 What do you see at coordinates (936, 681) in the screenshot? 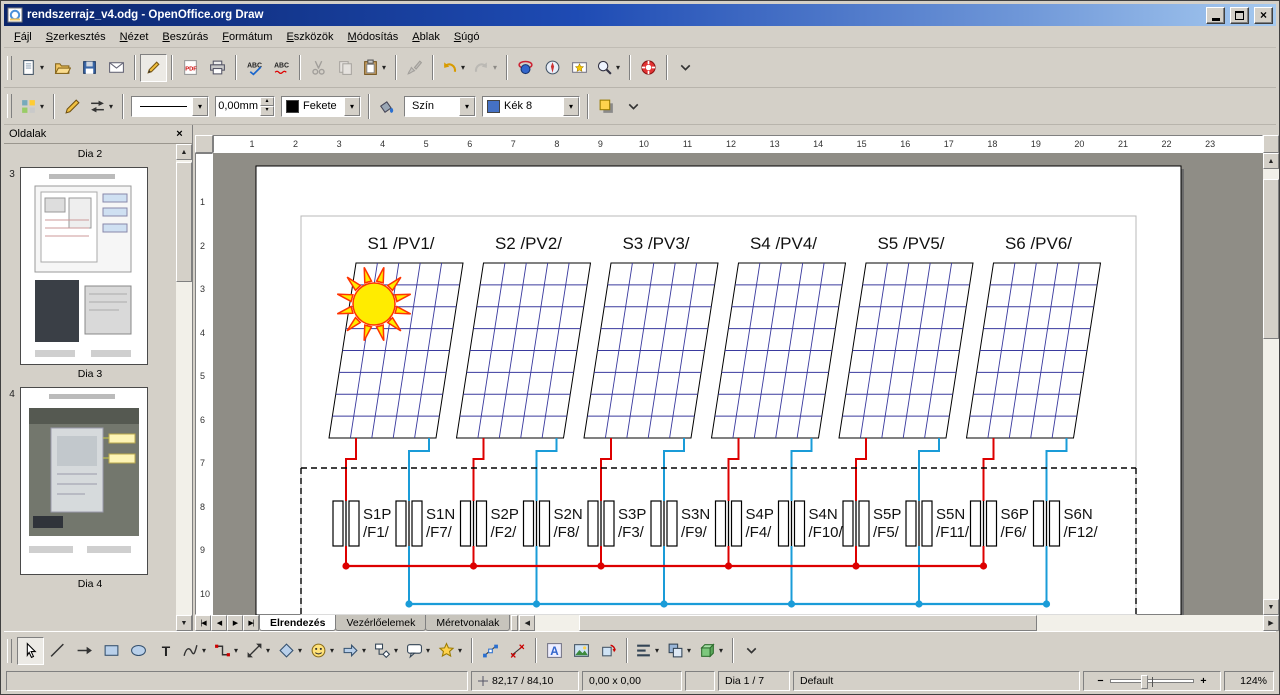
I see `status-style-cell: Default` at bounding box center [936, 681].